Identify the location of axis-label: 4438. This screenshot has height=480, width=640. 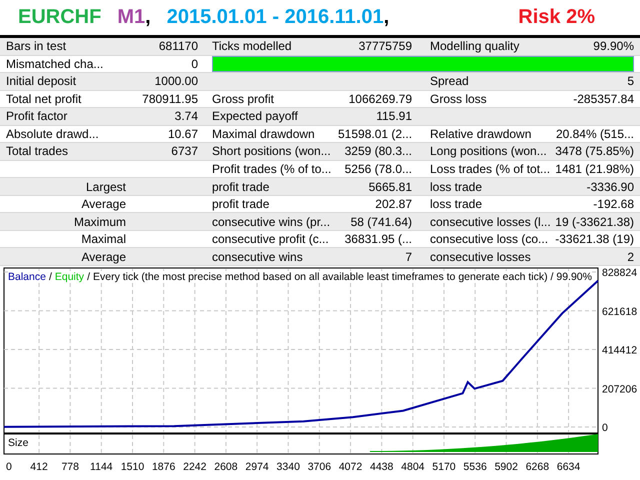
(382, 467).